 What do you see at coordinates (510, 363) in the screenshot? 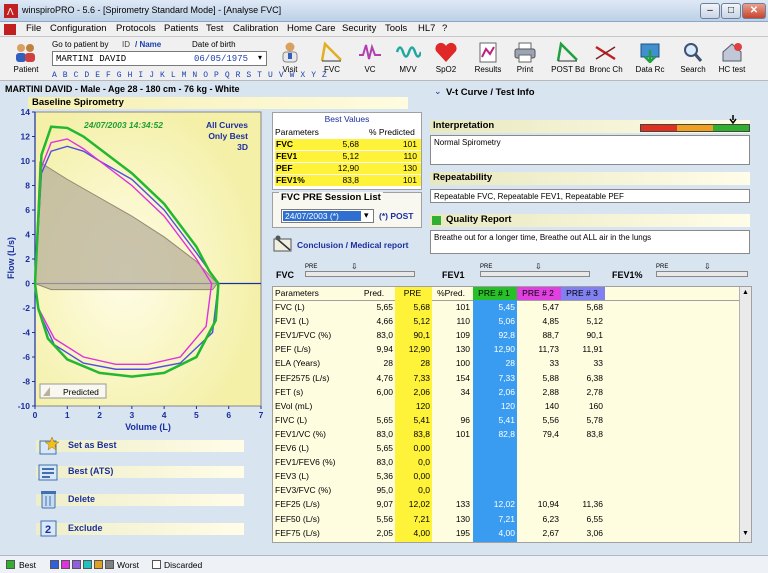
I see `pre1-value: 28` at bounding box center [510, 363].